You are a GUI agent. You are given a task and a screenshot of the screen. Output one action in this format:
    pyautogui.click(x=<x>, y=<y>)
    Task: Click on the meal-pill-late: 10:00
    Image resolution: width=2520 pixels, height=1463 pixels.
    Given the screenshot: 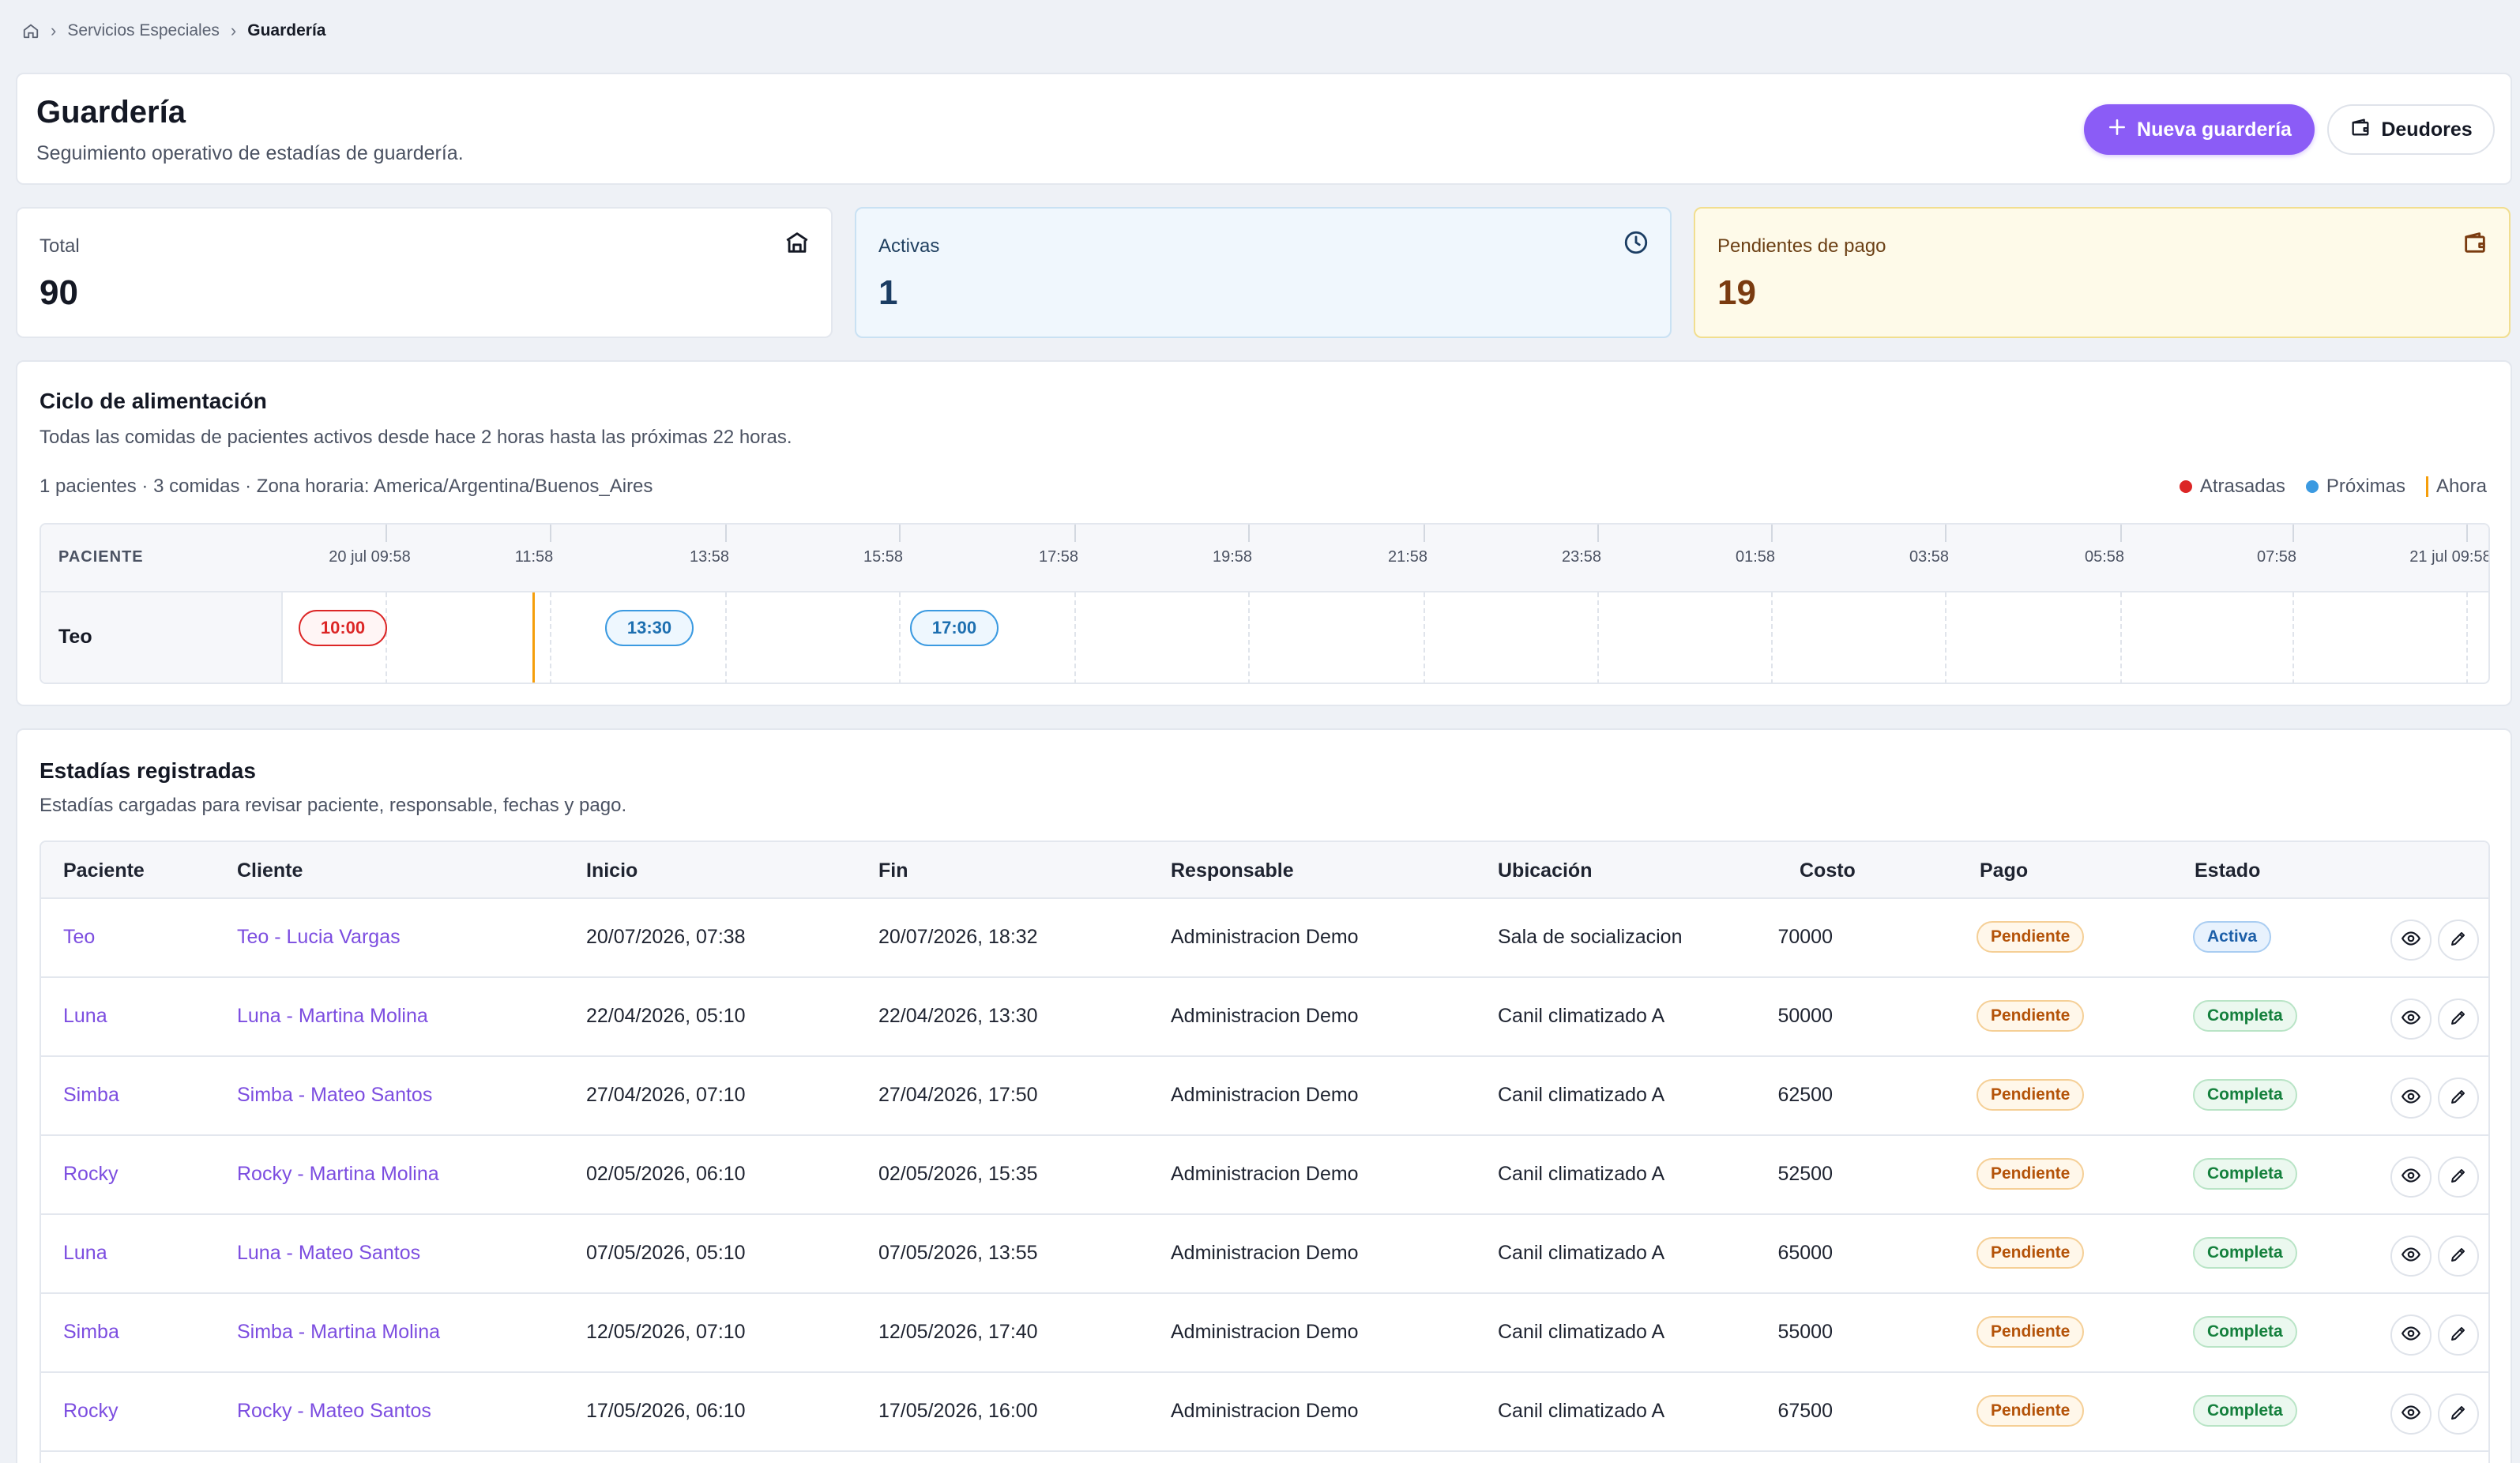 What is the action you would take?
    pyautogui.click(x=343, y=628)
    